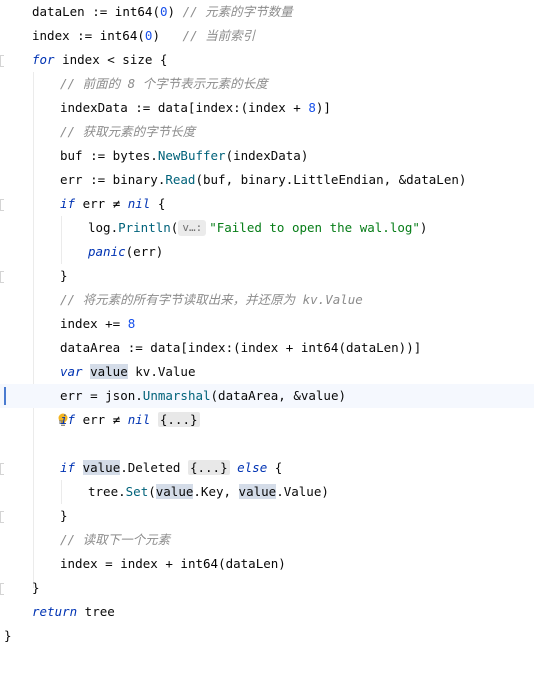 The image size is (534, 696). What do you see at coordinates (267, 420) in the screenshot?
I see `code-line: if err ≠ nil {...}` at bounding box center [267, 420].